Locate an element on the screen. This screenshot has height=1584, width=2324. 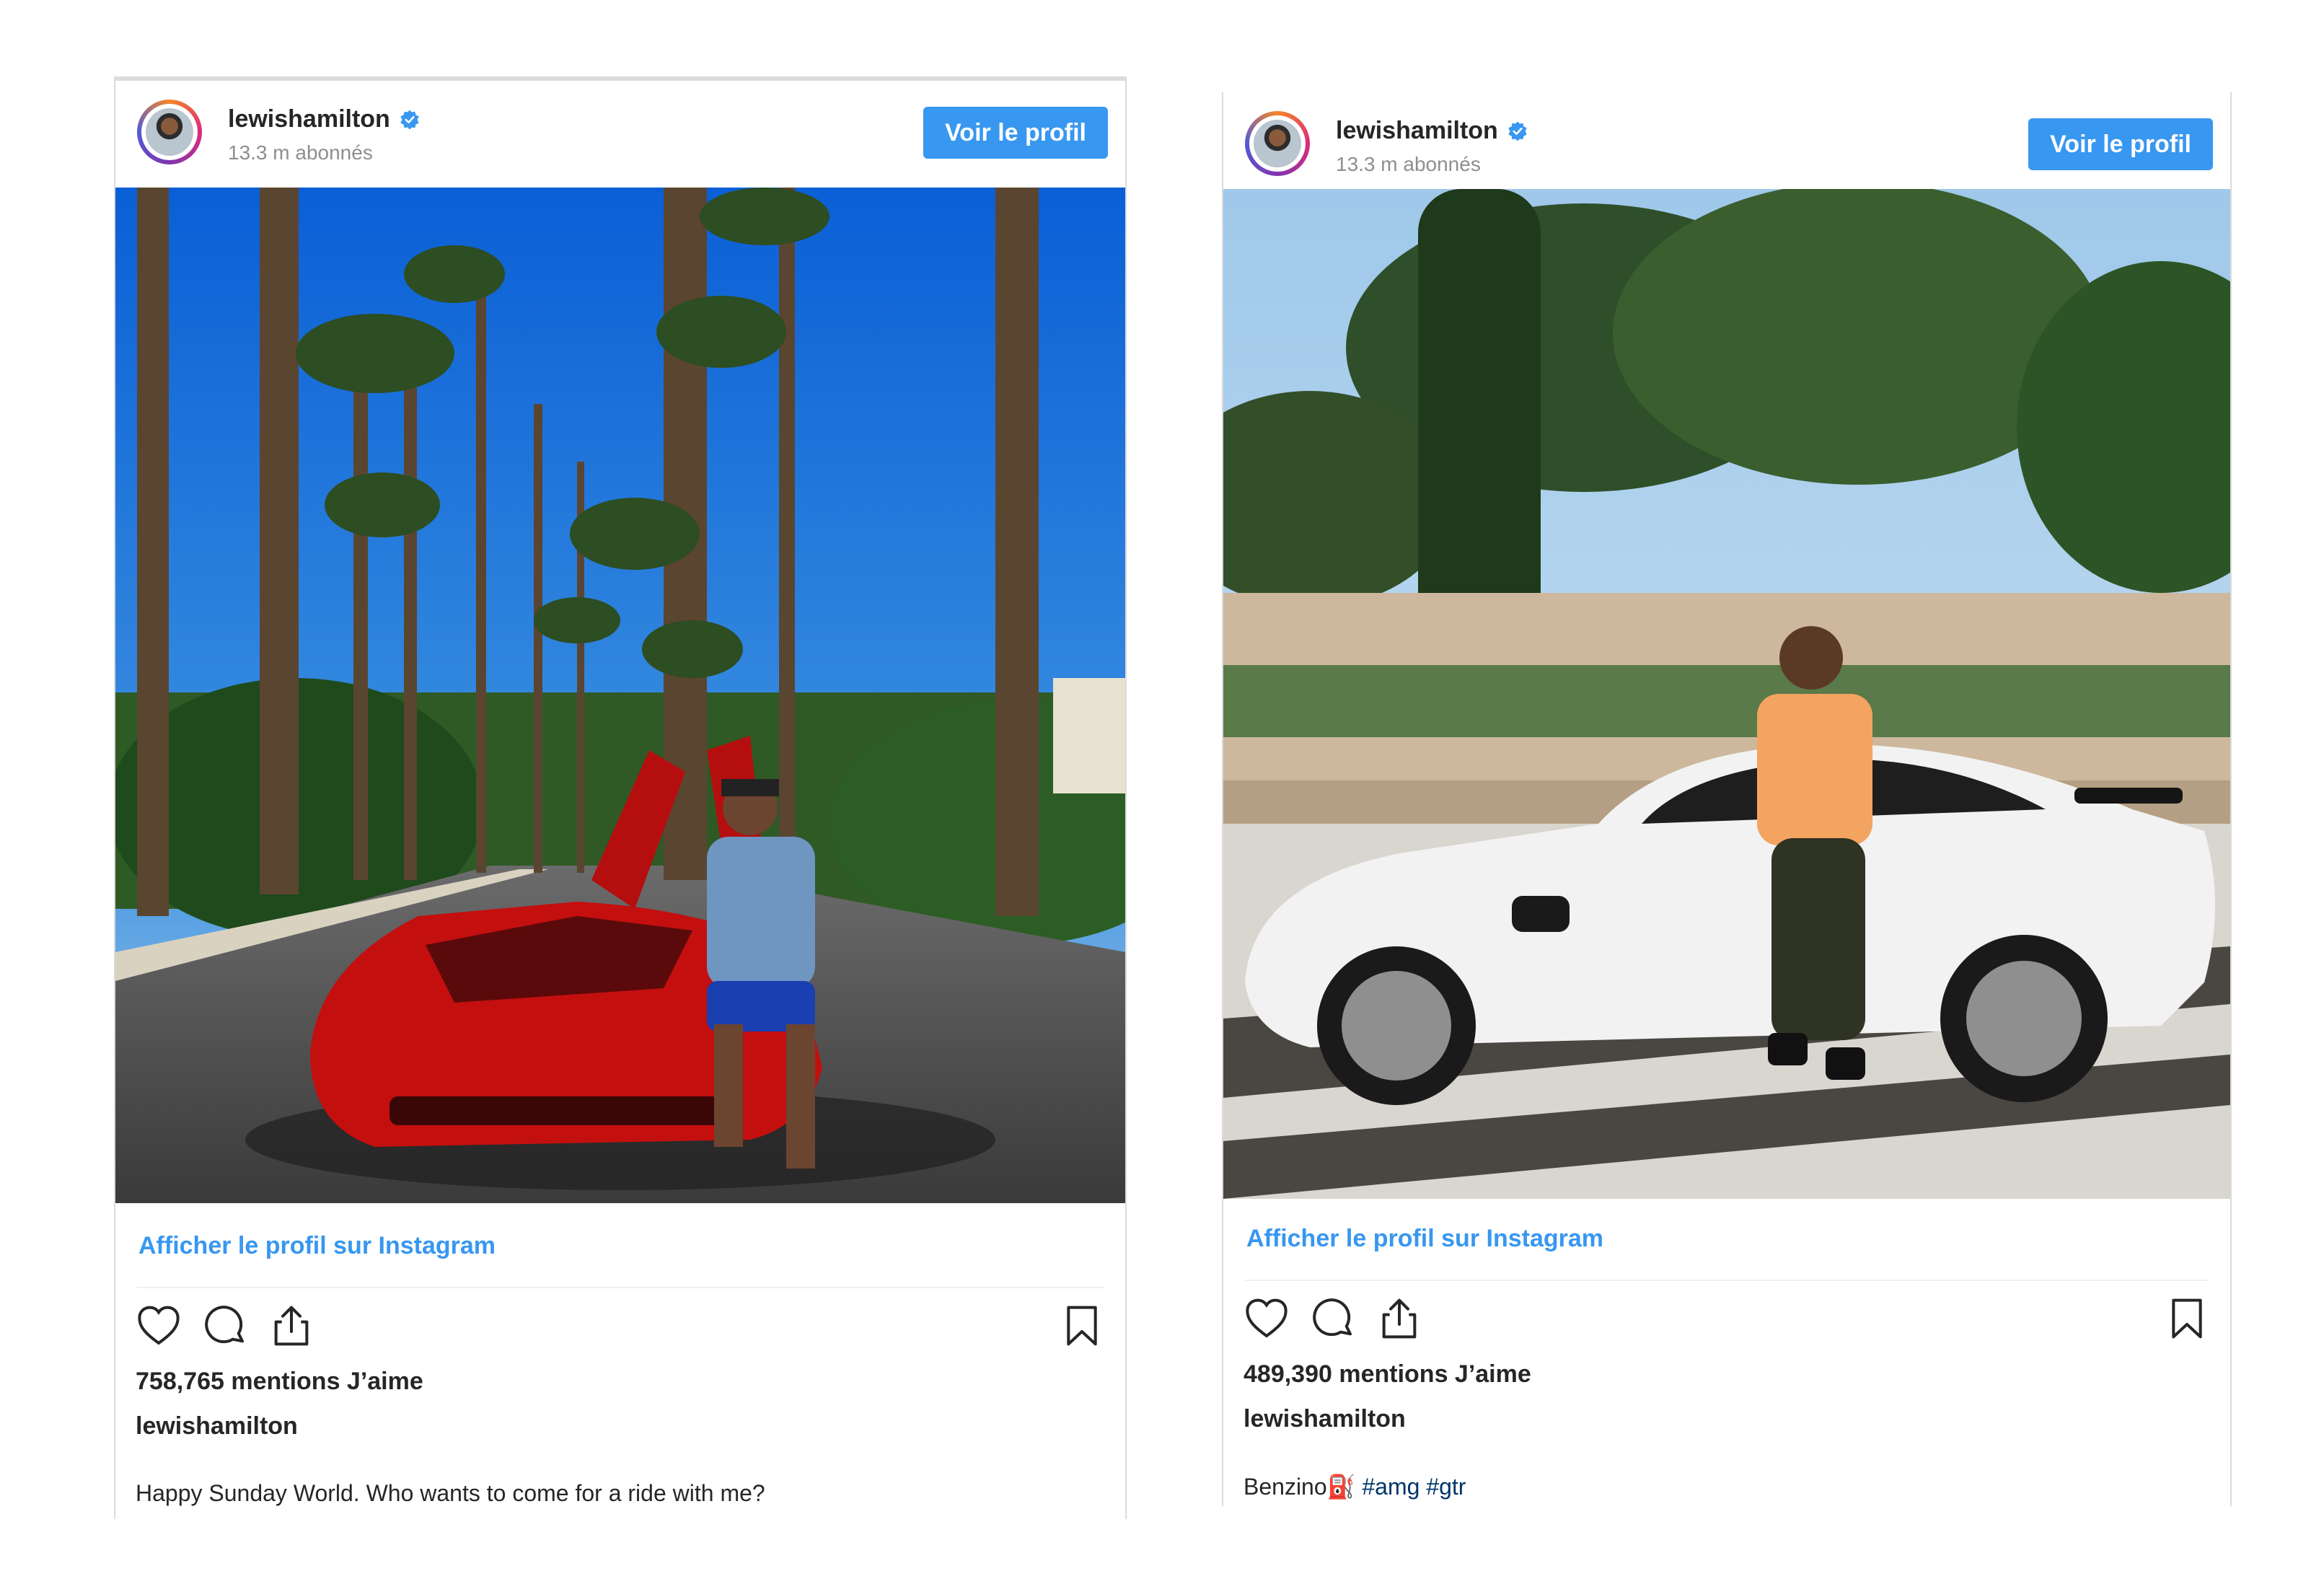
like-count: 758,765 mentions J’aime is located at coordinates (279, 1382).